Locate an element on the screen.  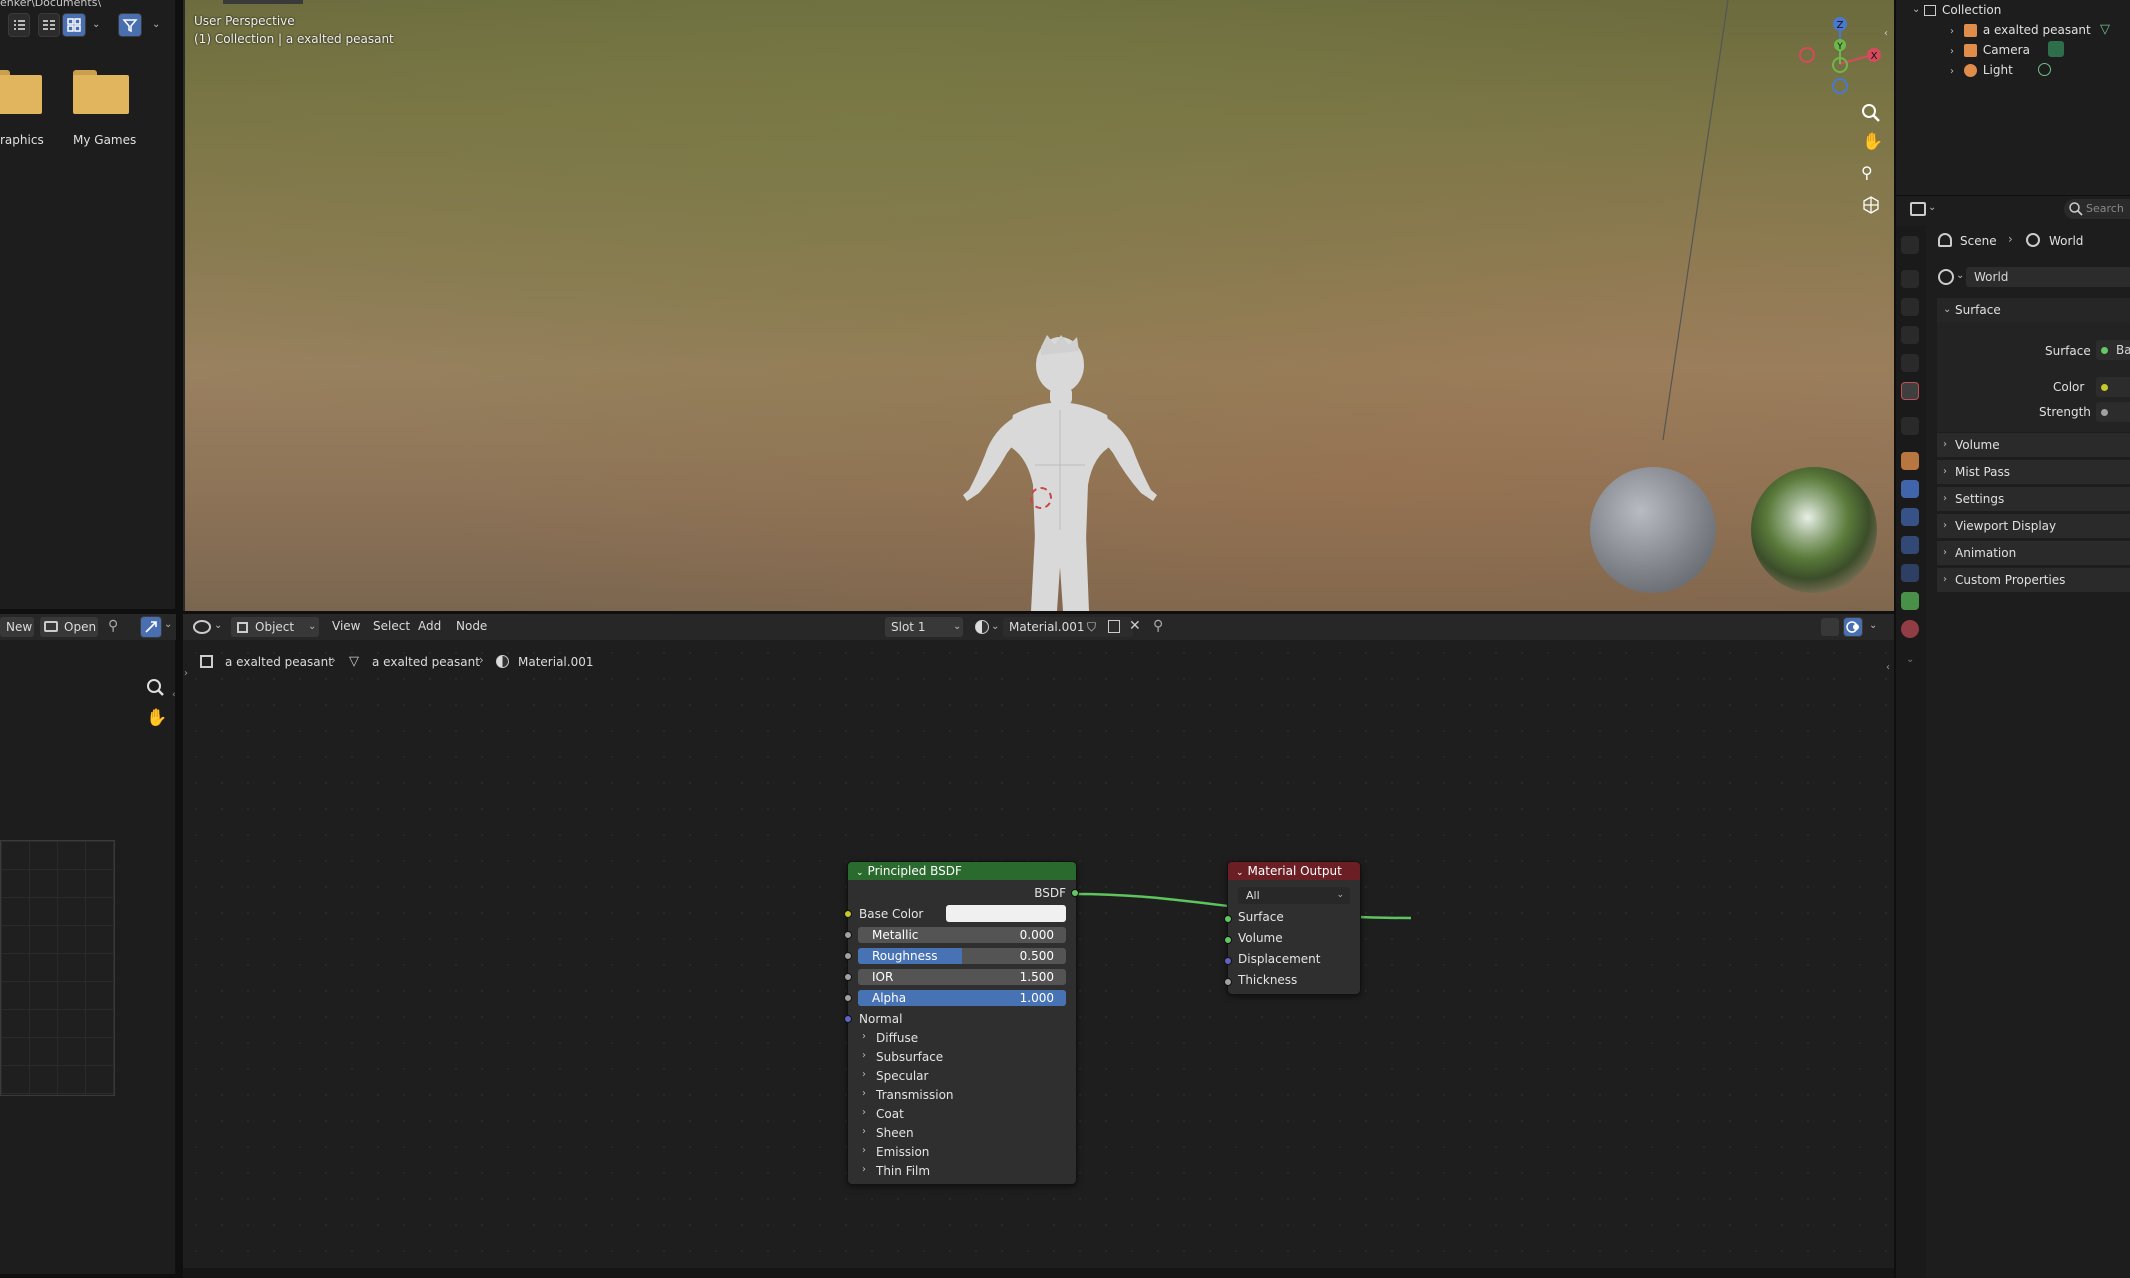
viewport-display-panel-header: › Viewport Display is located at coordinates (2033, 526).